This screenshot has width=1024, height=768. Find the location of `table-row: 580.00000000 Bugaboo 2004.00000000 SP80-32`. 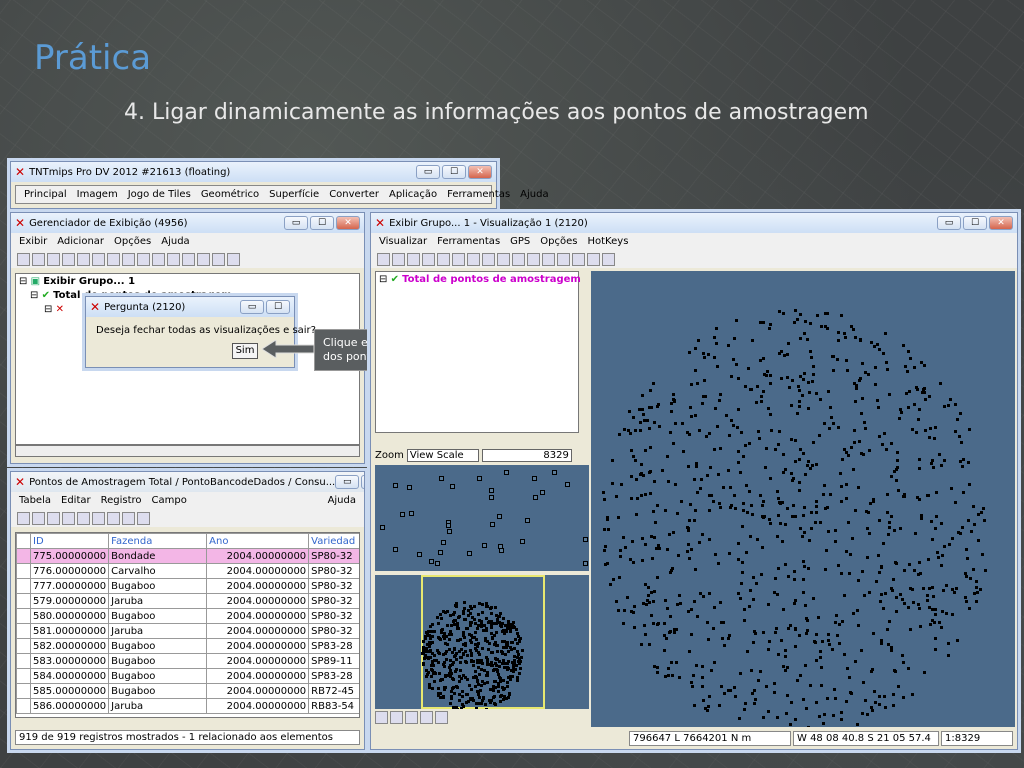

table-row: 580.00000000 Bugaboo 2004.00000000 SP80-32 is located at coordinates (187, 616).